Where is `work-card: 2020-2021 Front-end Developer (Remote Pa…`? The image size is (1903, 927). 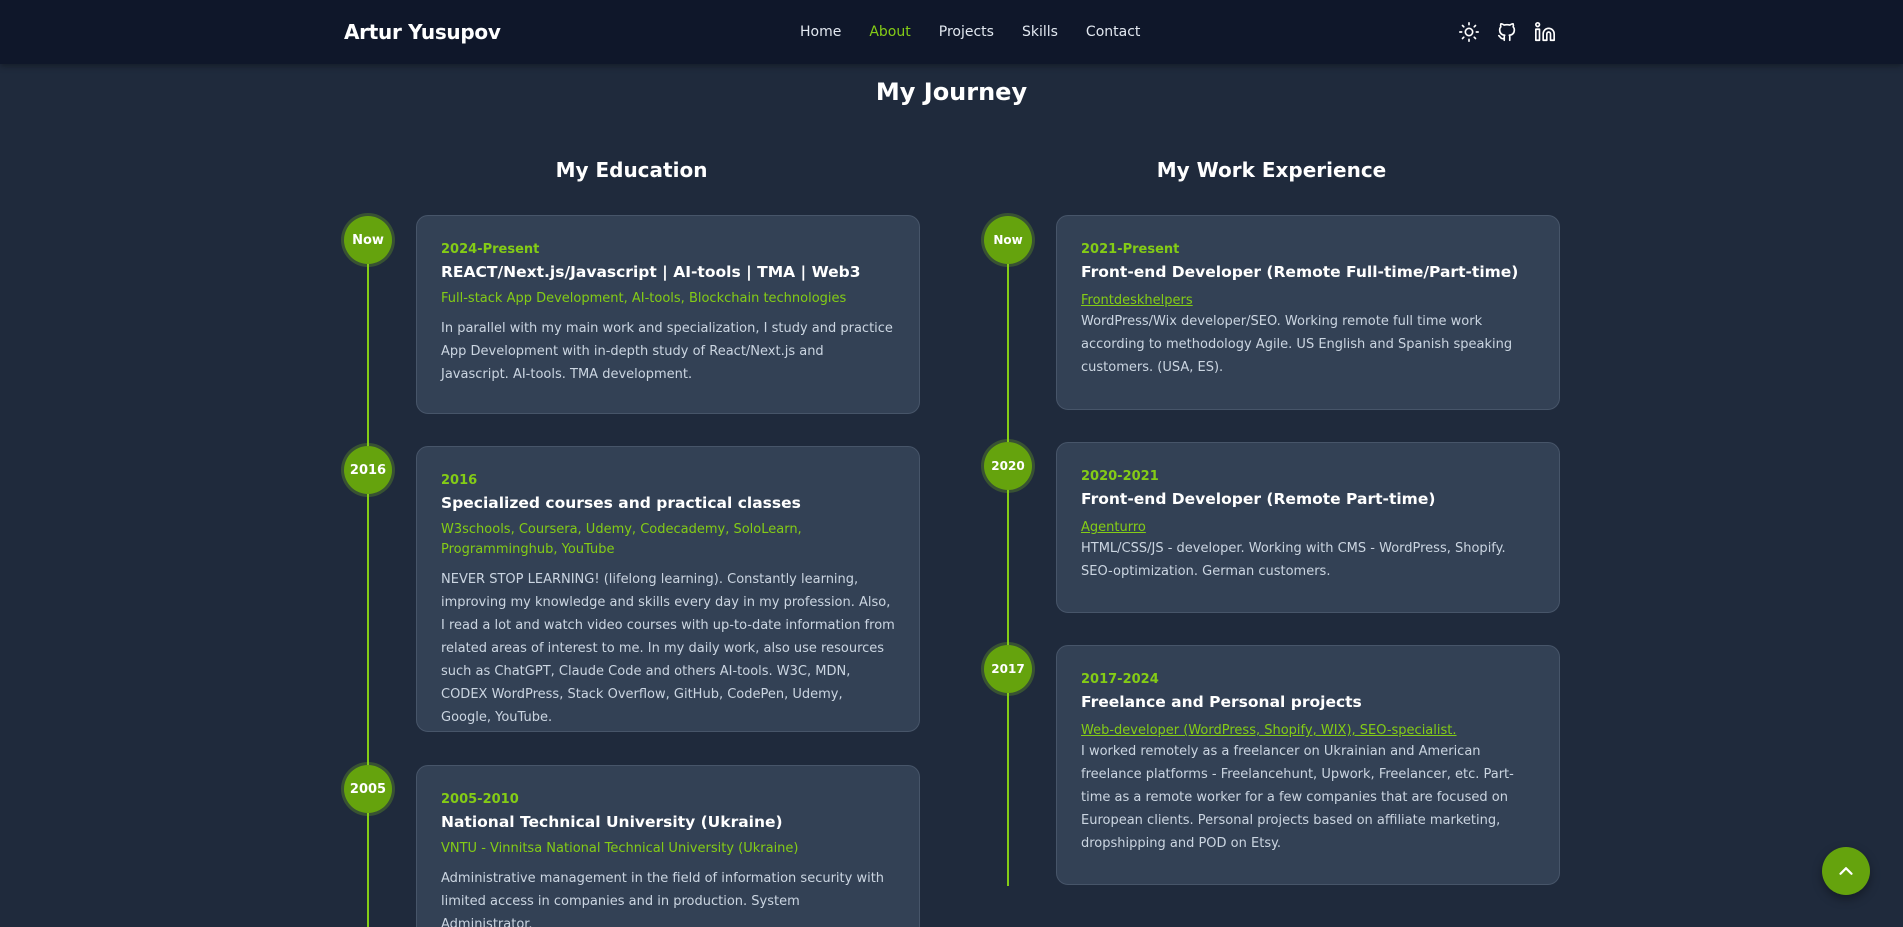 work-card: 2020-2021 Front-end Developer (Remote Pa… is located at coordinates (1308, 527).